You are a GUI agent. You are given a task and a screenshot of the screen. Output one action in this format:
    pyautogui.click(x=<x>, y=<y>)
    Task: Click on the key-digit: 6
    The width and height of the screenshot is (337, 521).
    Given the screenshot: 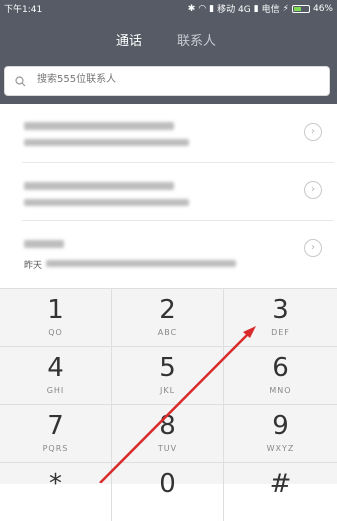 What is the action you would take?
    pyautogui.click(x=280, y=368)
    